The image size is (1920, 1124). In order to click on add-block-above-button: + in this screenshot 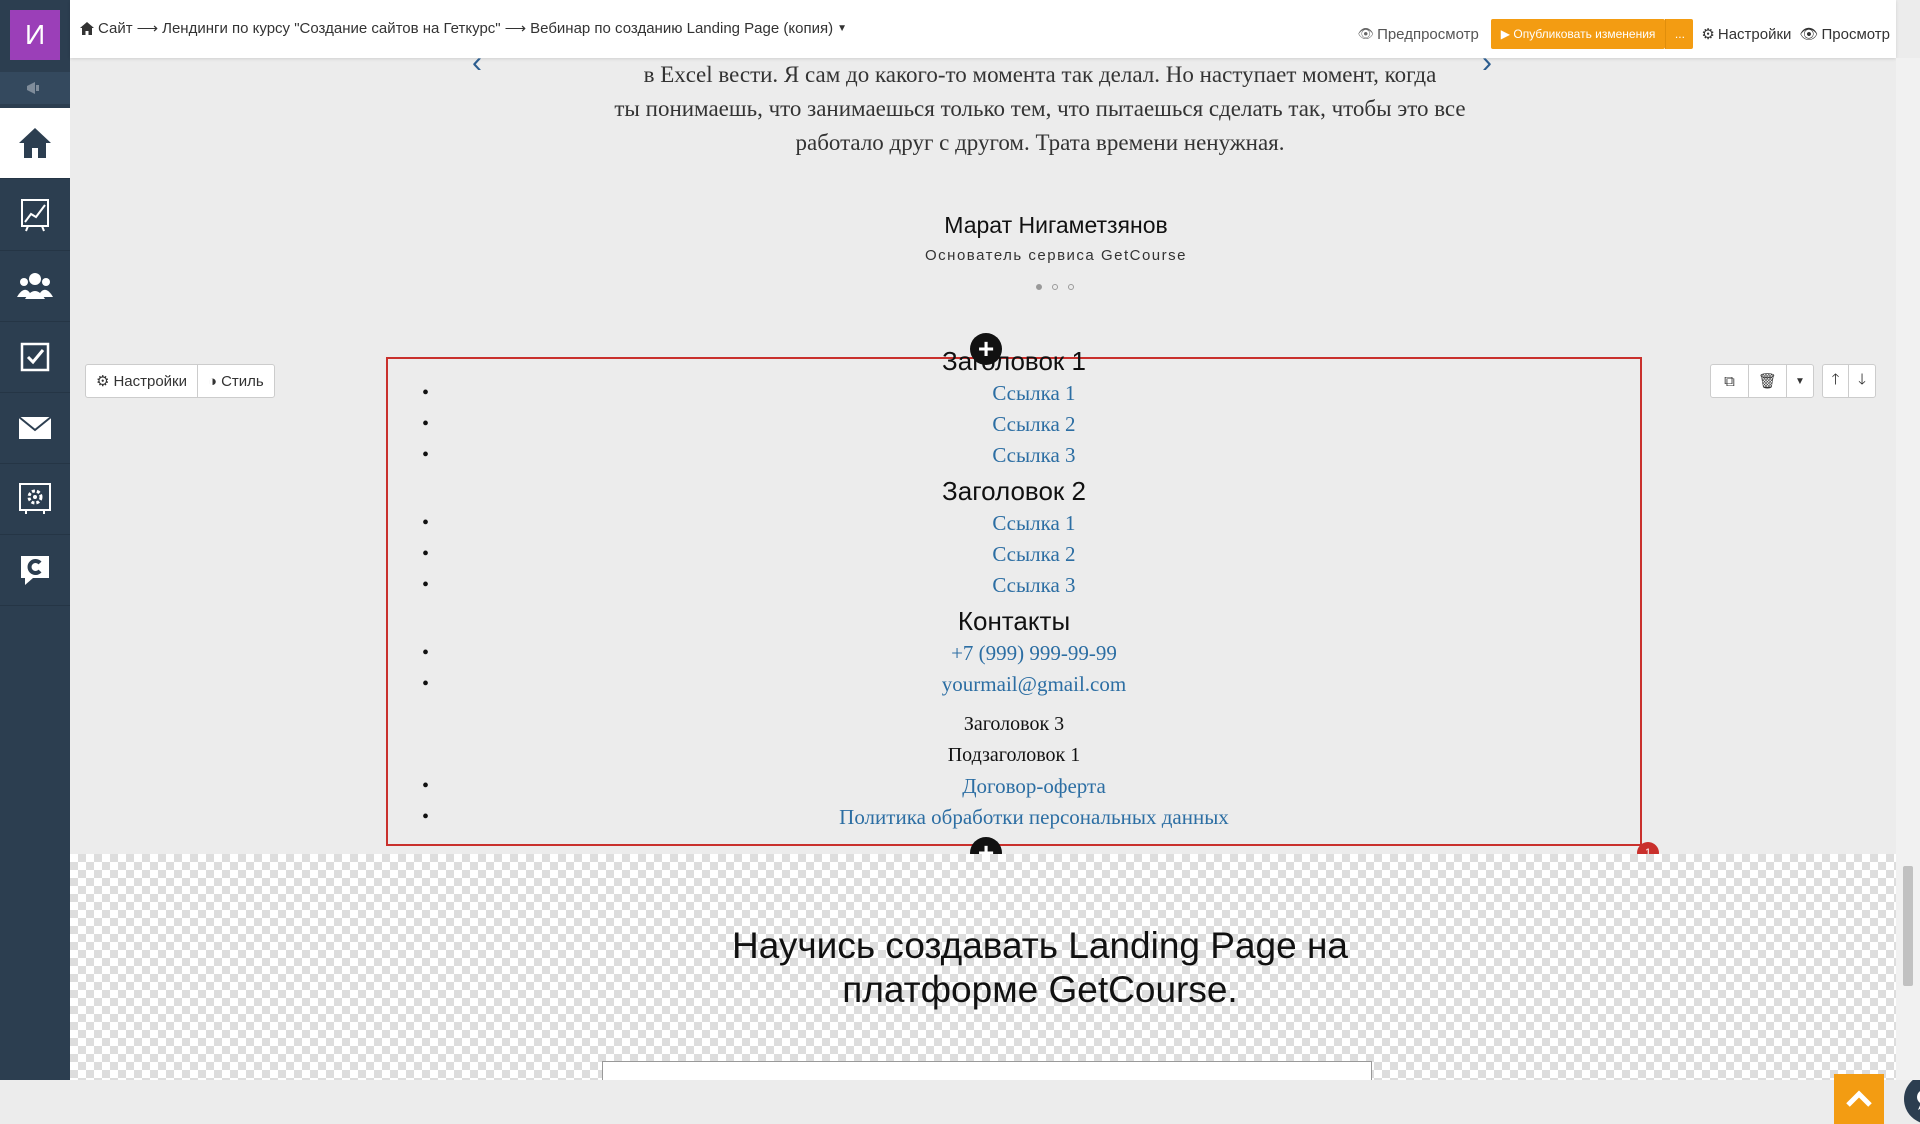, I will do `click(986, 349)`.